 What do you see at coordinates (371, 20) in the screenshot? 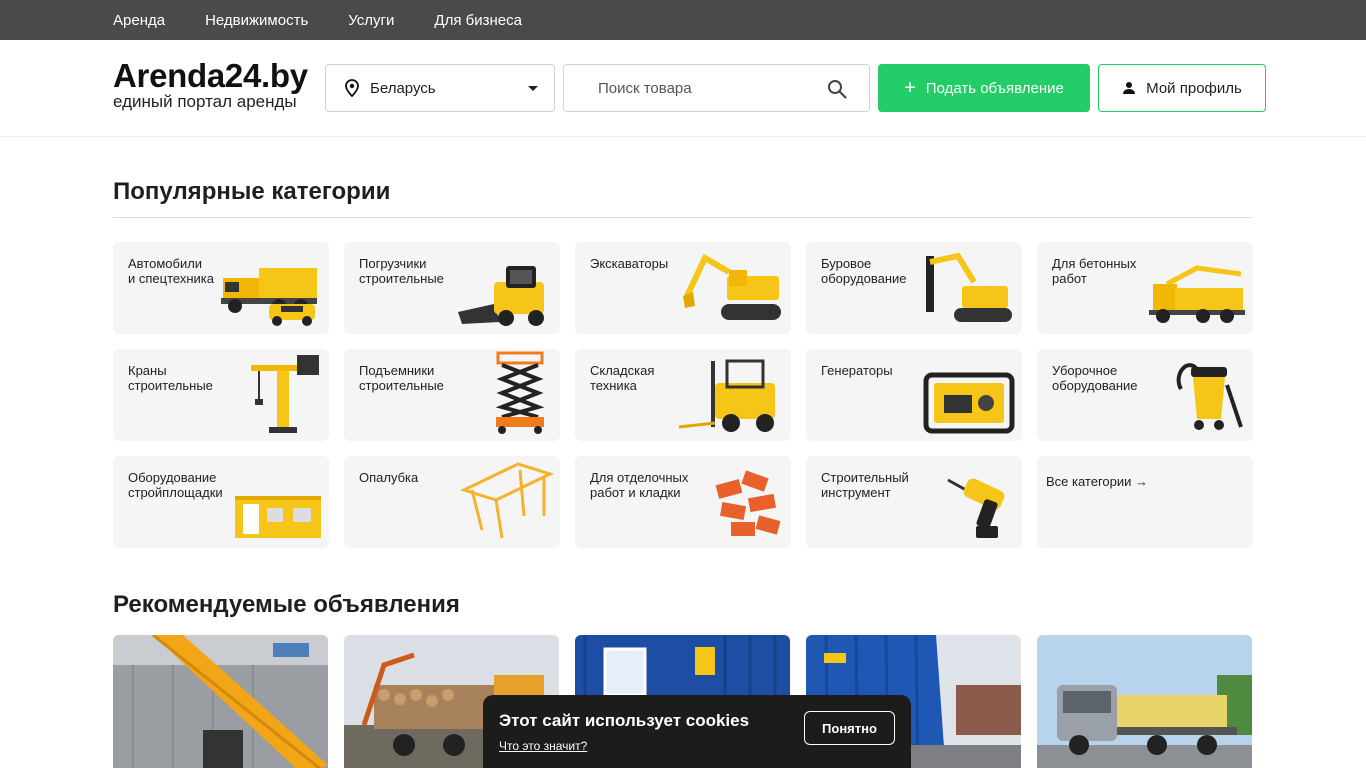
I see `nav-services: Услуги` at bounding box center [371, 20].